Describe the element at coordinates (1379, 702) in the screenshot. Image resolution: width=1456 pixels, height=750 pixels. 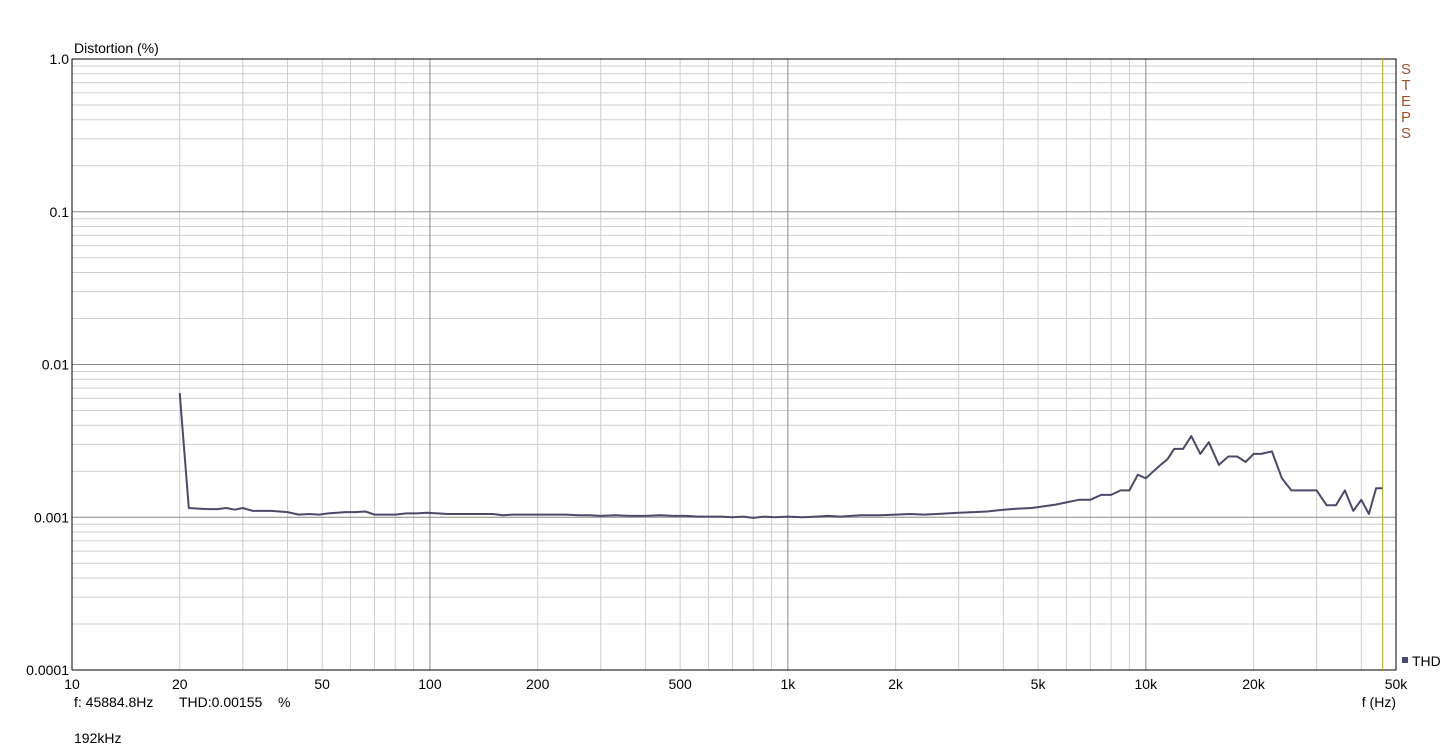
I see `x-axis-label: f (Hz)` at that location.